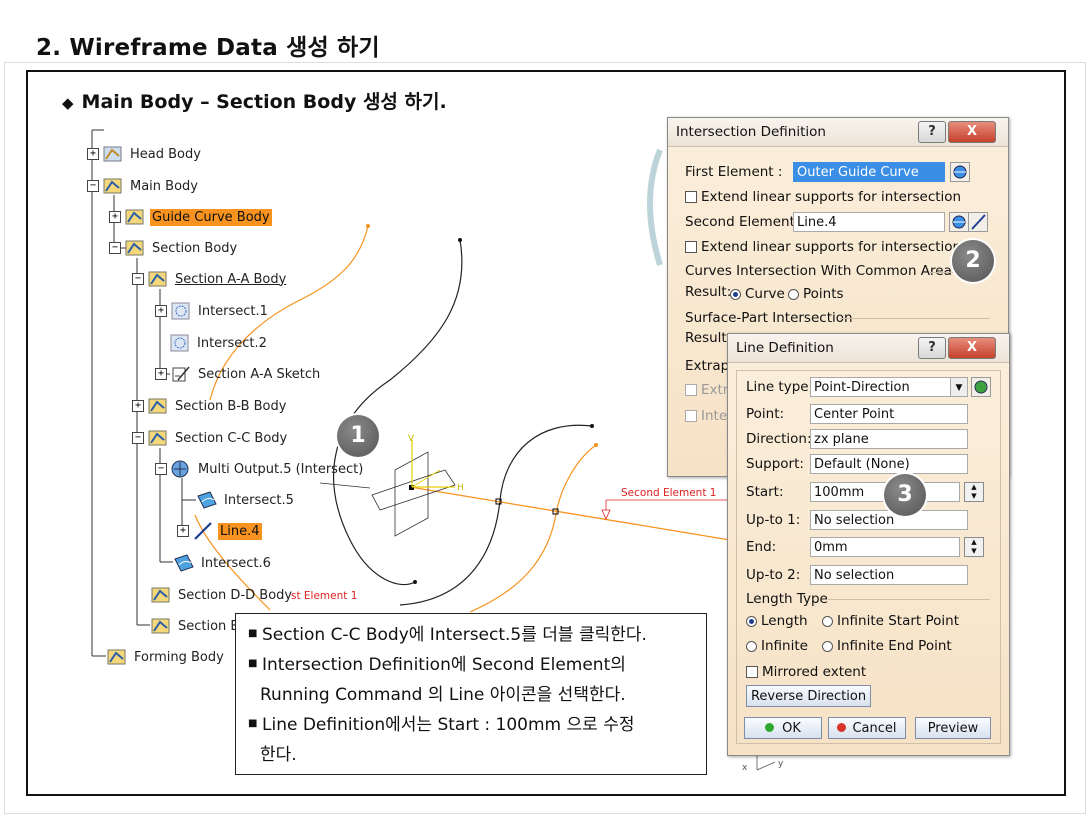 The width and height of the screenshot is (1089, 818). I want to click on infinite-end-radio: Infinite End Point, so click(887, 646).